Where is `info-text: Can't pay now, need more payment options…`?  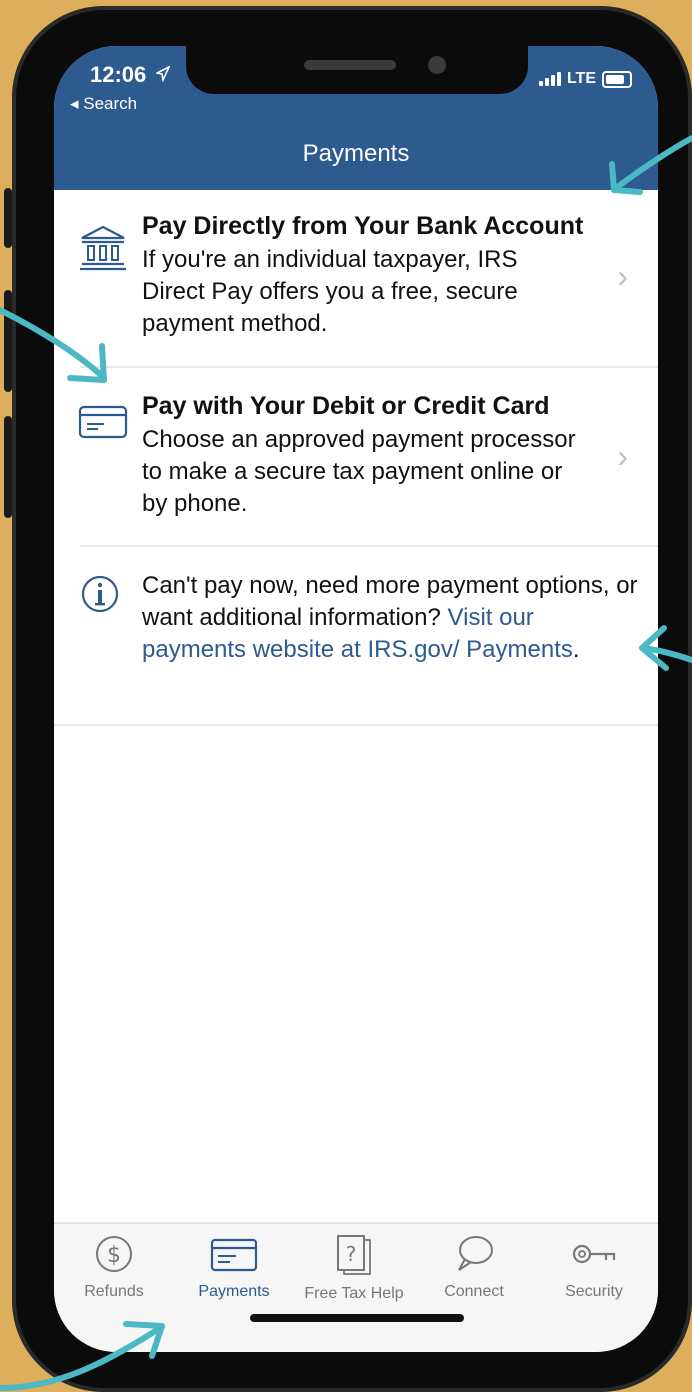
info-text: Can't pay now, need more payment options… is located at coordinates (390, 601).